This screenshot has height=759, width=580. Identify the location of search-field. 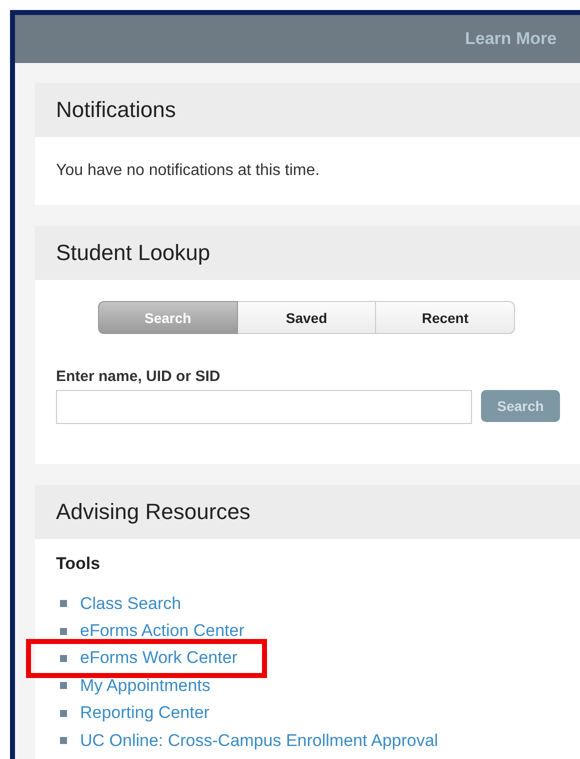
(264, 407).